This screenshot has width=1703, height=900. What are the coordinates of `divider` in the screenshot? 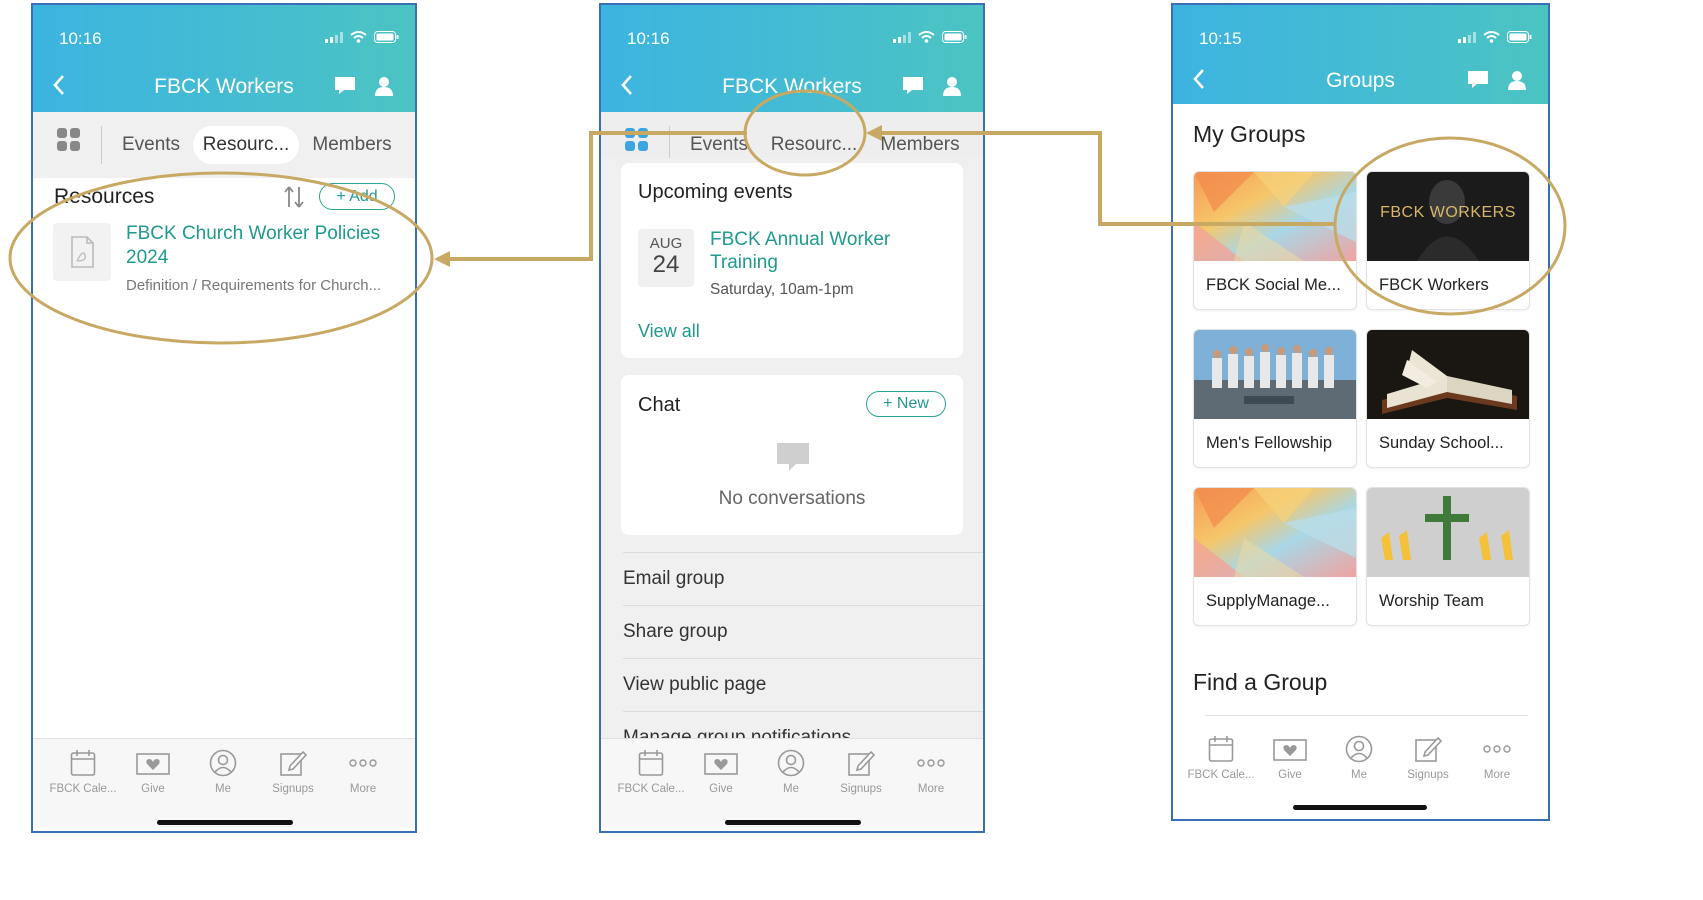 It's located at (1366, 715).